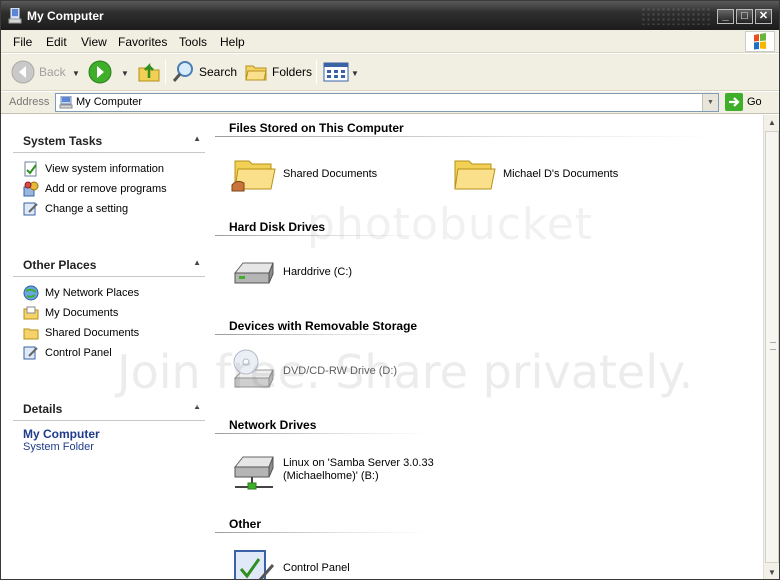 Image resolution: width=780 pixels, height=580 pixels. What do you see at coordinates (754, 102) in the screenshot?
I see `go-label: Go` at bounding box center [754, 102].